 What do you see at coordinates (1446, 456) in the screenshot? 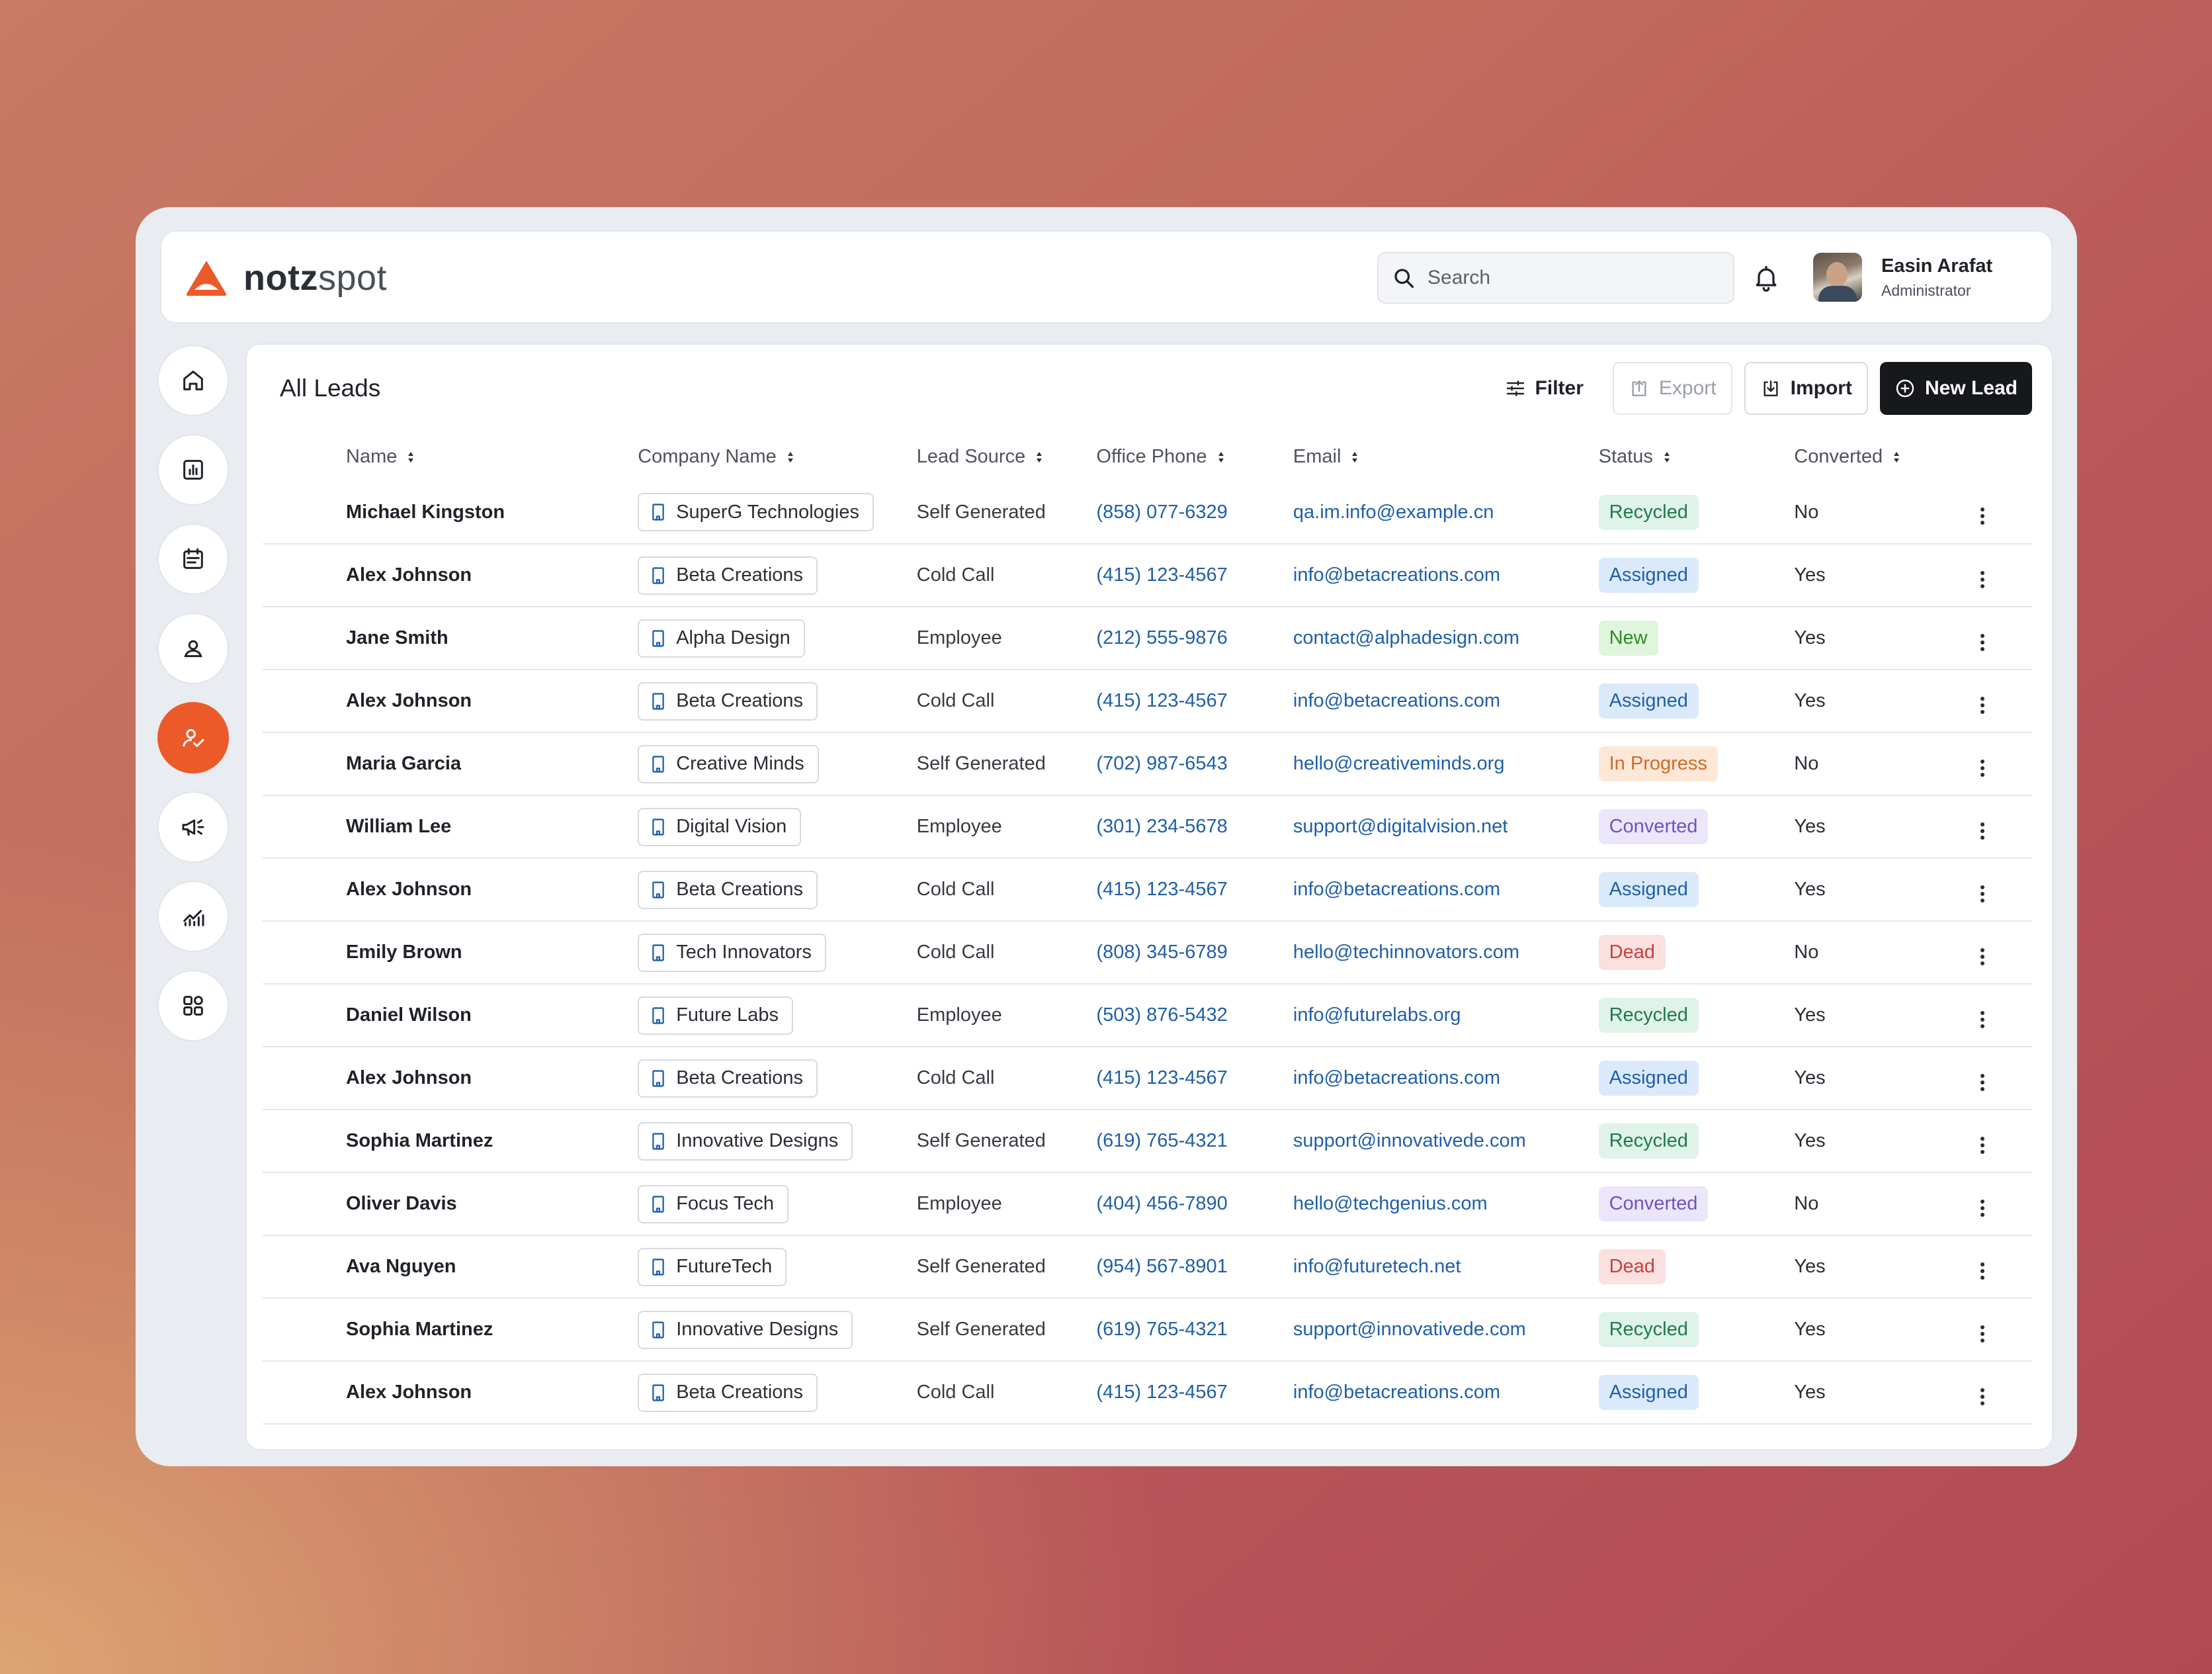
I see `col-header-email: Email` at bounding box center [1446, 456].